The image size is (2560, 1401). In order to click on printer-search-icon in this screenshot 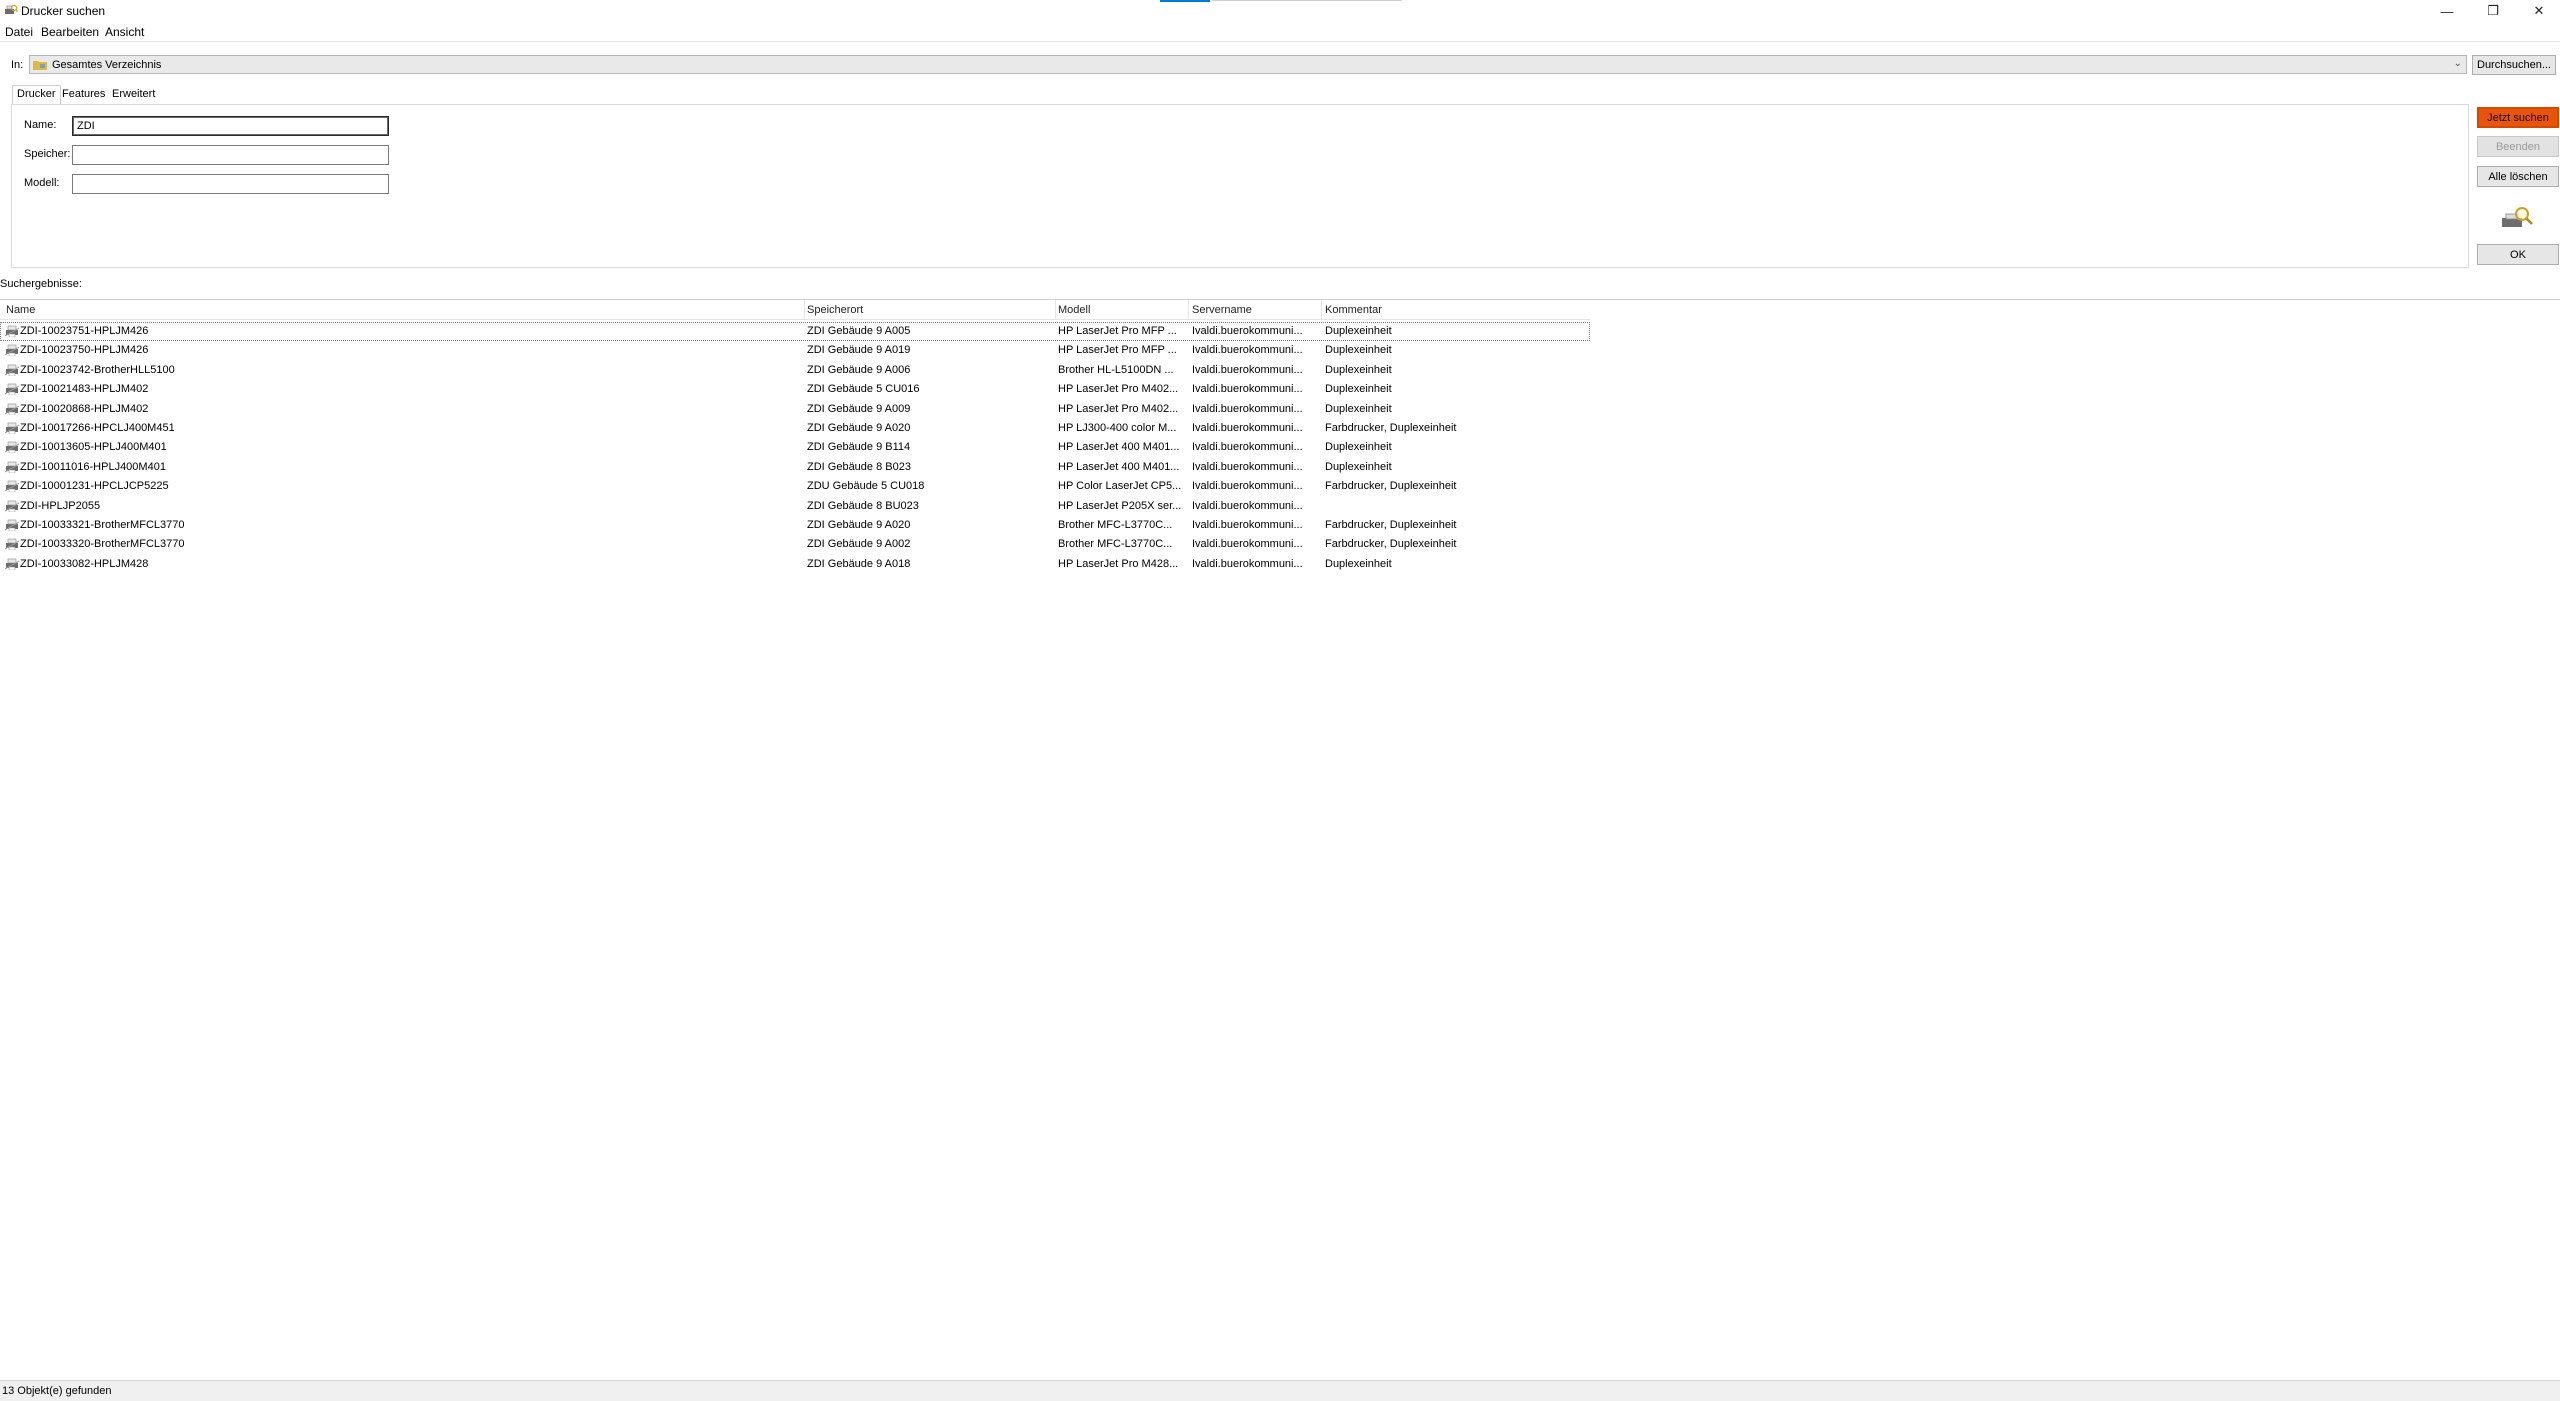, I will do `click(11, 9)`.